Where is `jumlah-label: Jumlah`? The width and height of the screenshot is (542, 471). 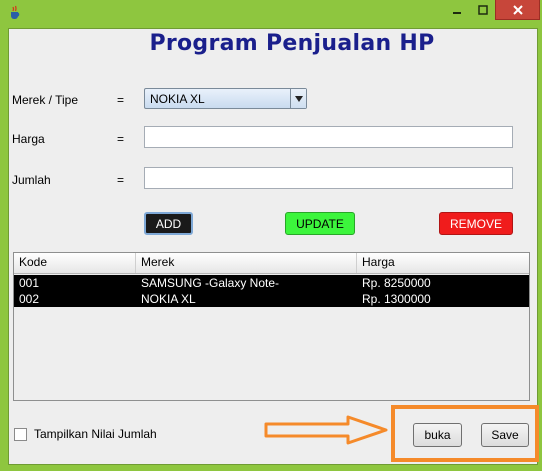
jumlah-label: Jumlah is located at coordinates (31, 180).